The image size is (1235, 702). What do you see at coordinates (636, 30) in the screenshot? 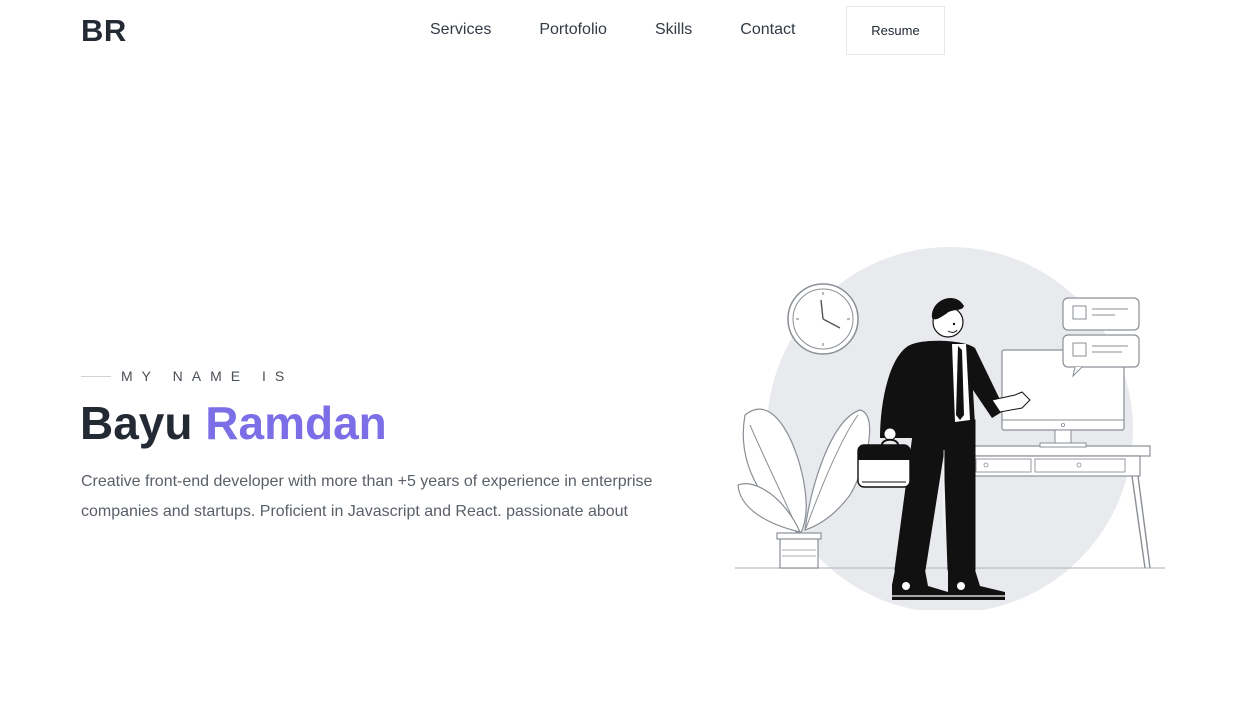
I see `main-nav: Services Portofolio Skills Contact` at bounding box center [636, 30].